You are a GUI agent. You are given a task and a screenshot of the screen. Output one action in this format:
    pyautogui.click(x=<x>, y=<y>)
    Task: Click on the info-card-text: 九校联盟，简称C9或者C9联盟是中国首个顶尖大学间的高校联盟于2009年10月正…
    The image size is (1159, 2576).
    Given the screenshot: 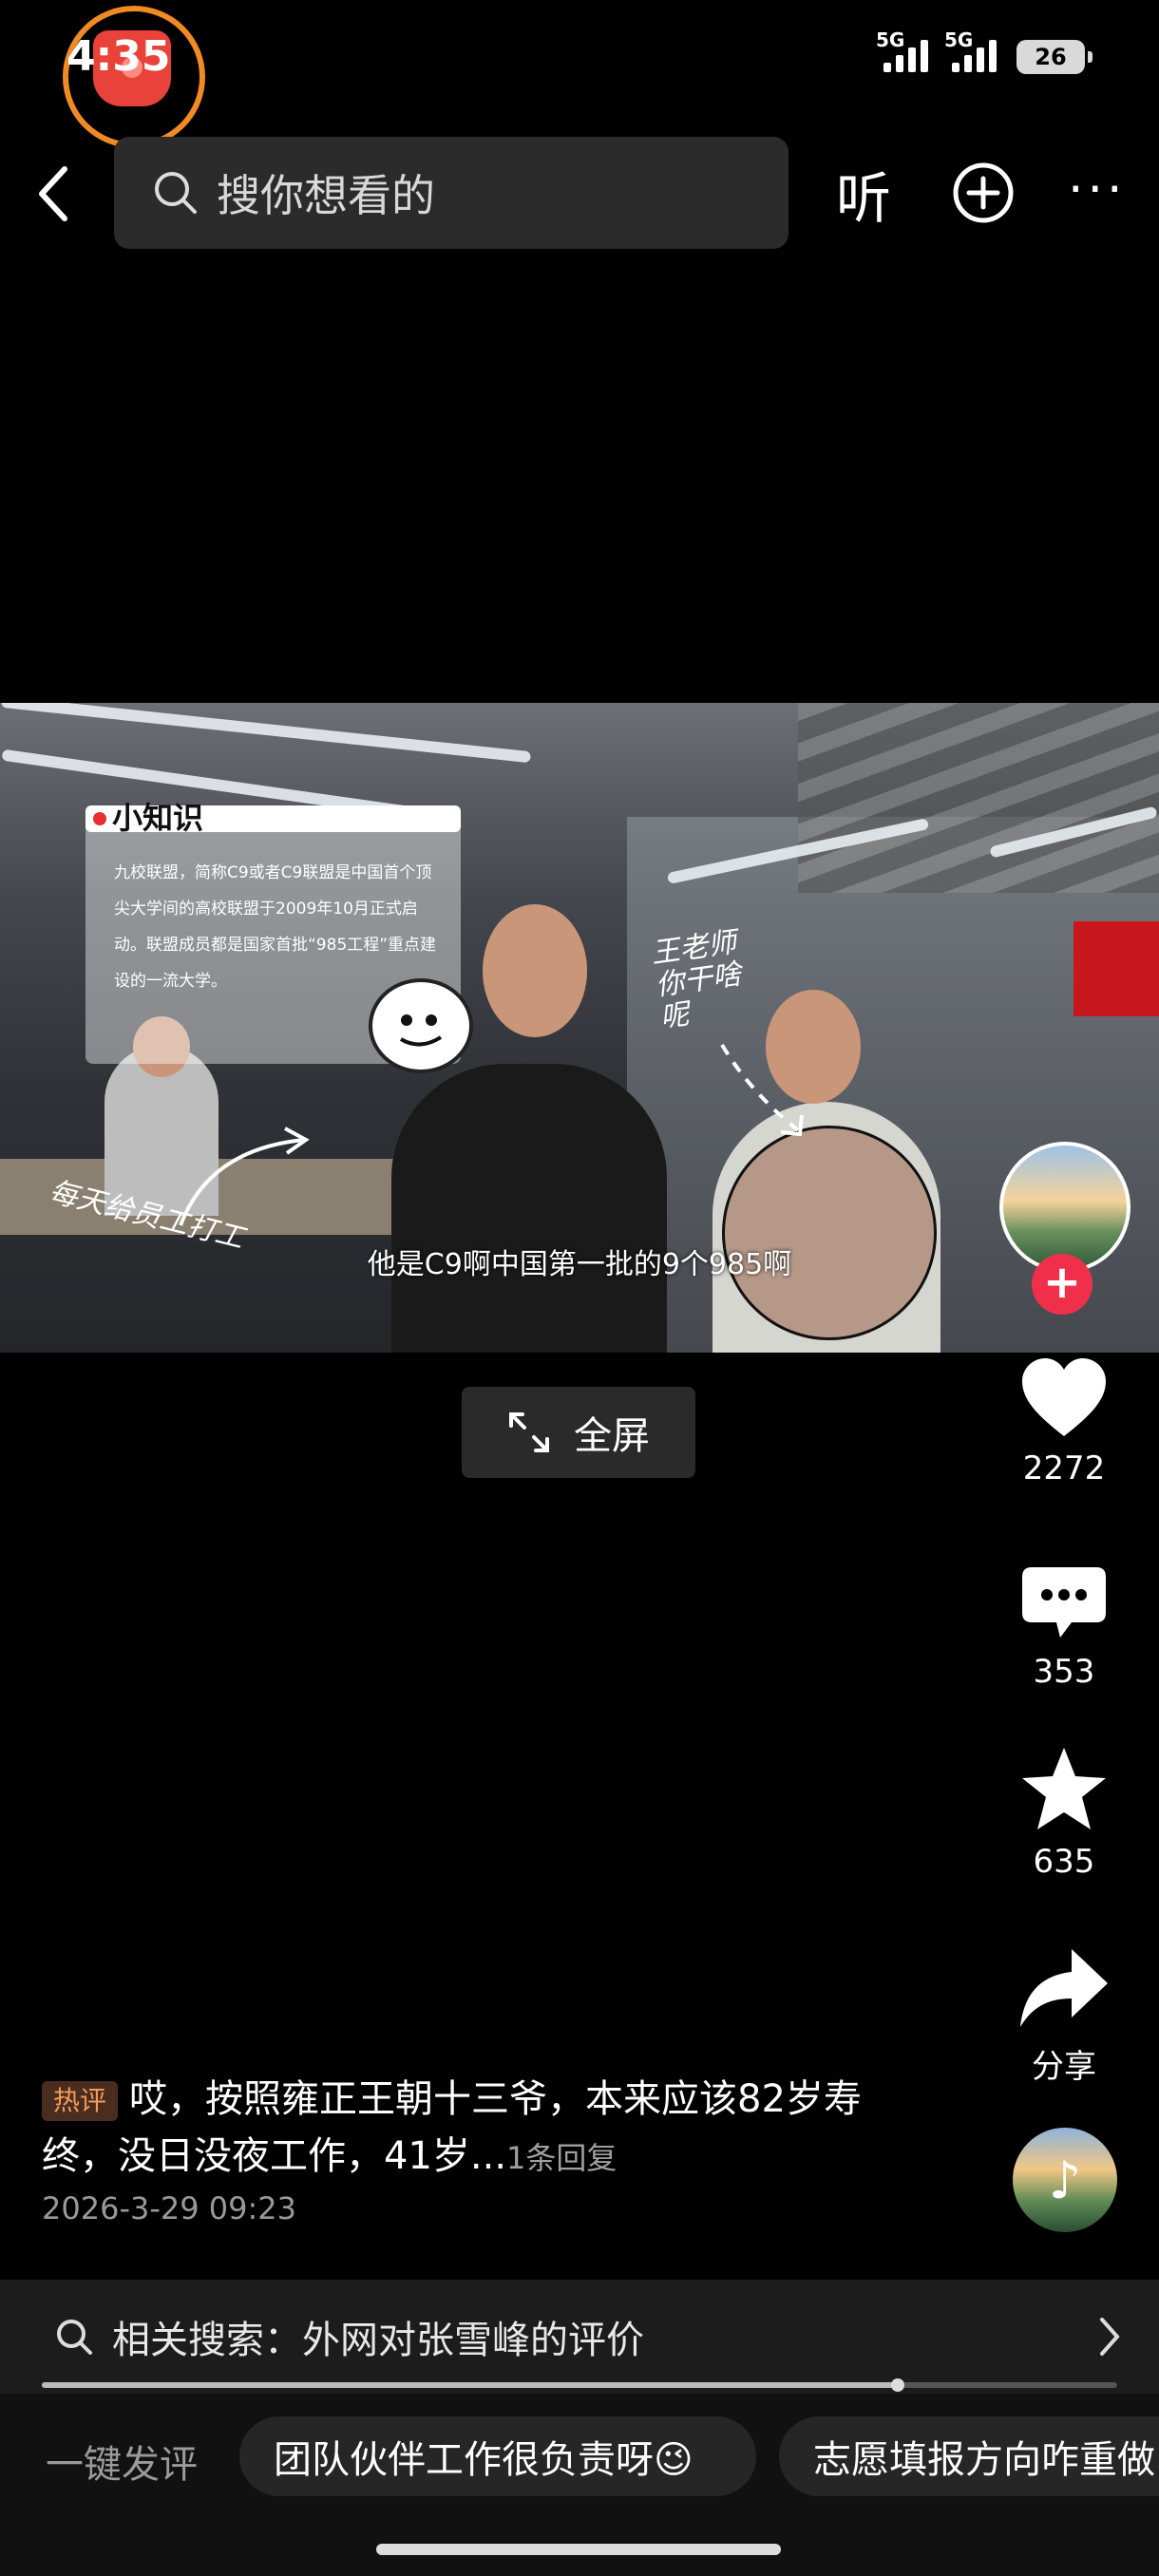 What is the action you would take?
    pyautogui.click(x=275, y=927)
    